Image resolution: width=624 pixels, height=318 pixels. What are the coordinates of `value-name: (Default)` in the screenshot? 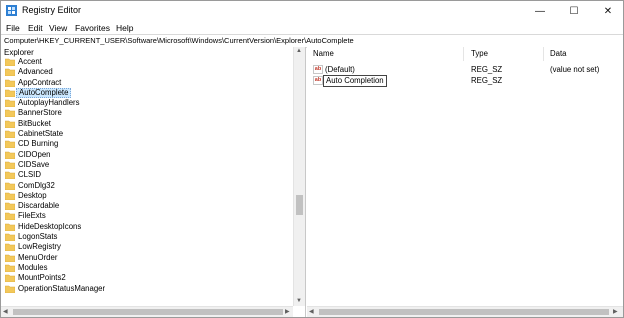 It's located at (340, 69).